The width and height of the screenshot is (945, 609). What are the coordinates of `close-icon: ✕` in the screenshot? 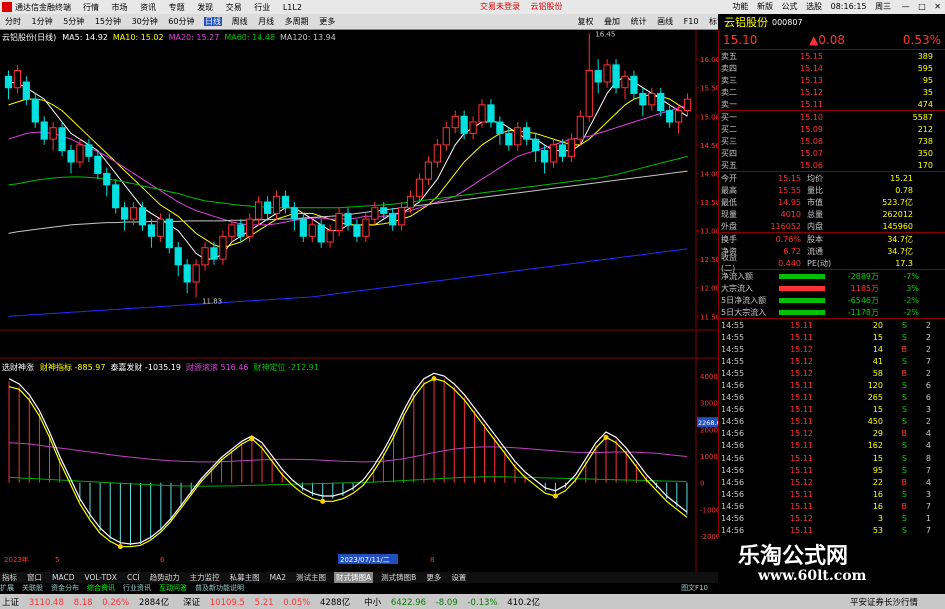 It's located at (937, 6).